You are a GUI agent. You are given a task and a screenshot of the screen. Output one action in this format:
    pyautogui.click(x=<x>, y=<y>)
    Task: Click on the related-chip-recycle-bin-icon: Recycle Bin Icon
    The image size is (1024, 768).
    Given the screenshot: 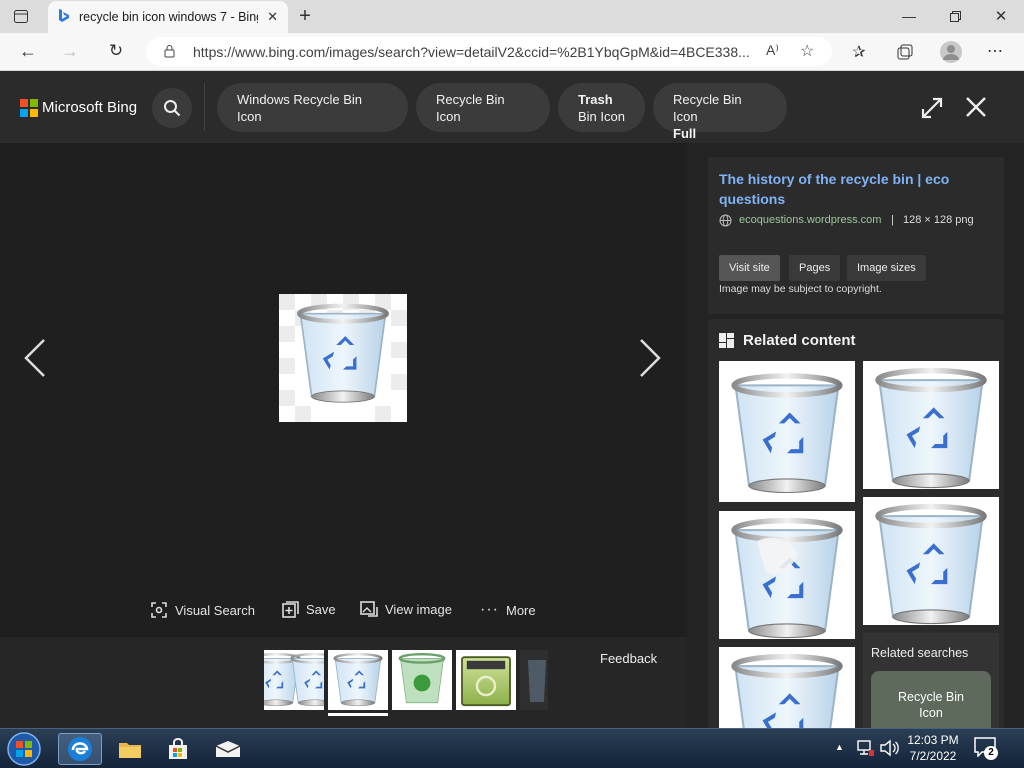 What is the action you would take?
    pyautogui.click(x=483, y=107)
    